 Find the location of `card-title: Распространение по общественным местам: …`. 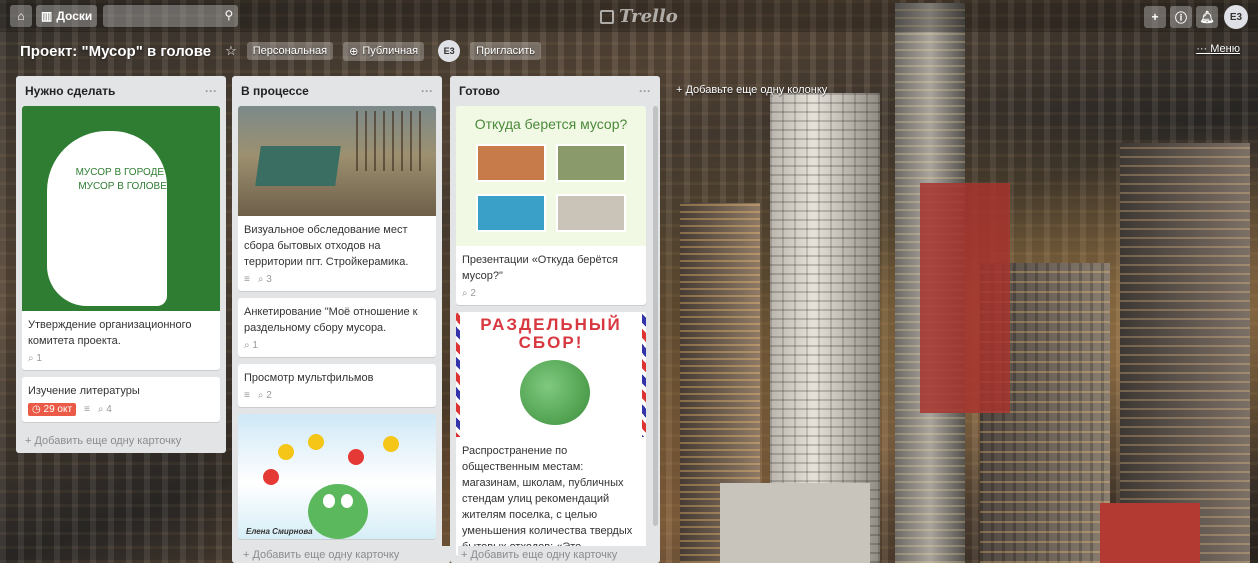

card-title: Распространение по общественным местам: … is located at coordinates (547, 499).